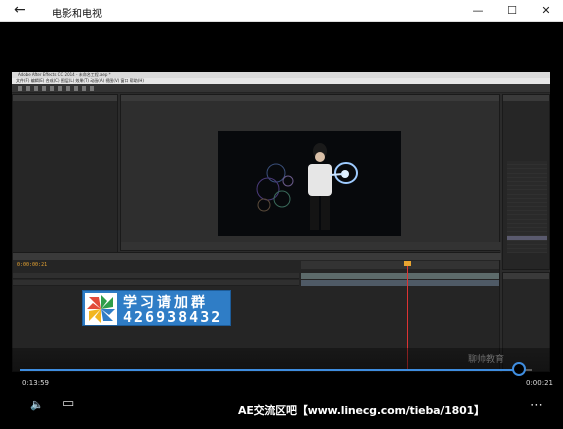  I want to click on composition-frame-image, so click(309, 183).